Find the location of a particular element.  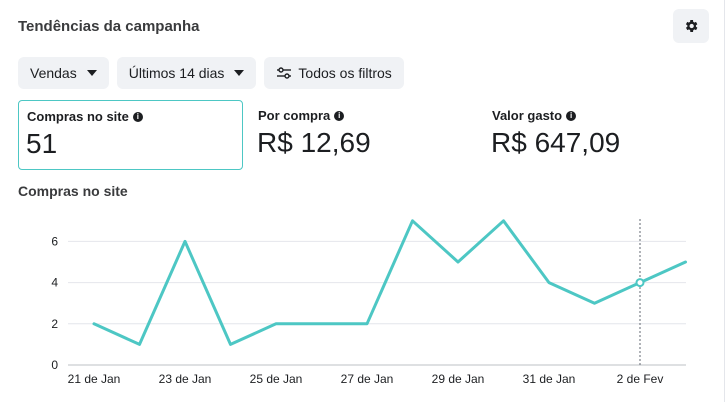

x-tick-label: 27 de Jan is located at coordinates (367, 379).